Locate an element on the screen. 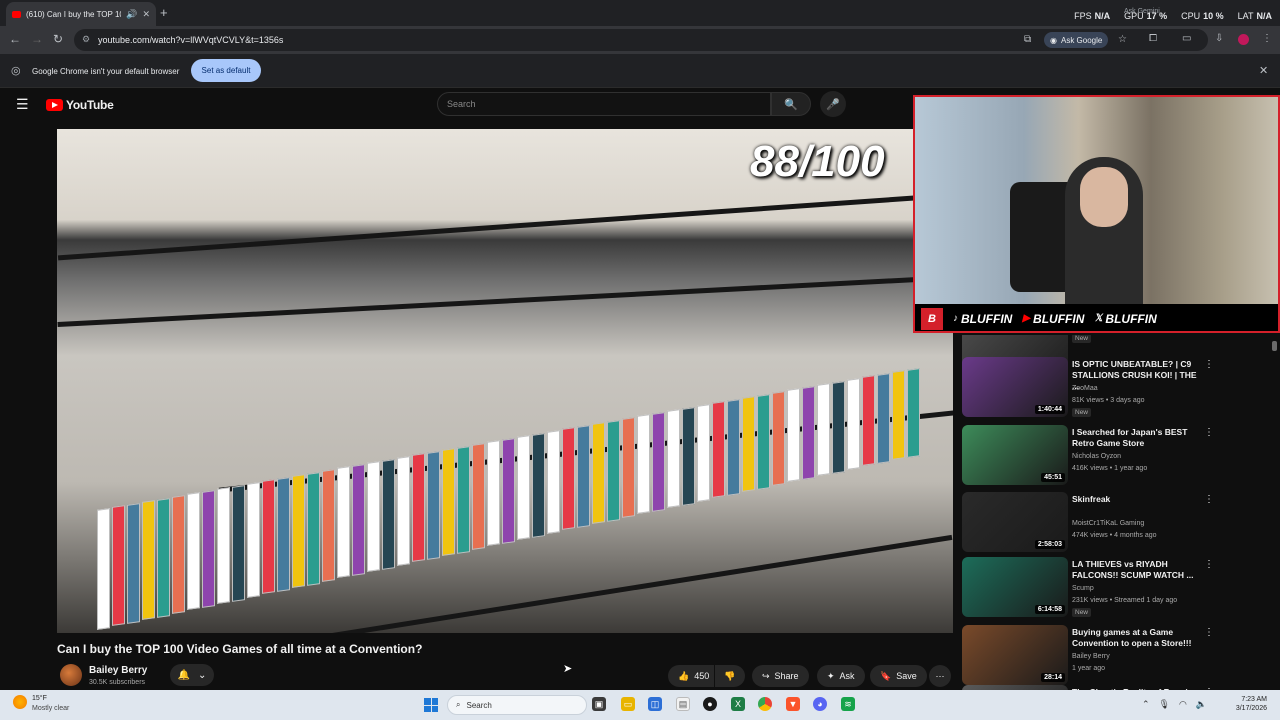  url-text: youtube.com/watch?v=llWVqtVCVLY&t=1356s is located at coordinates (190, 40).